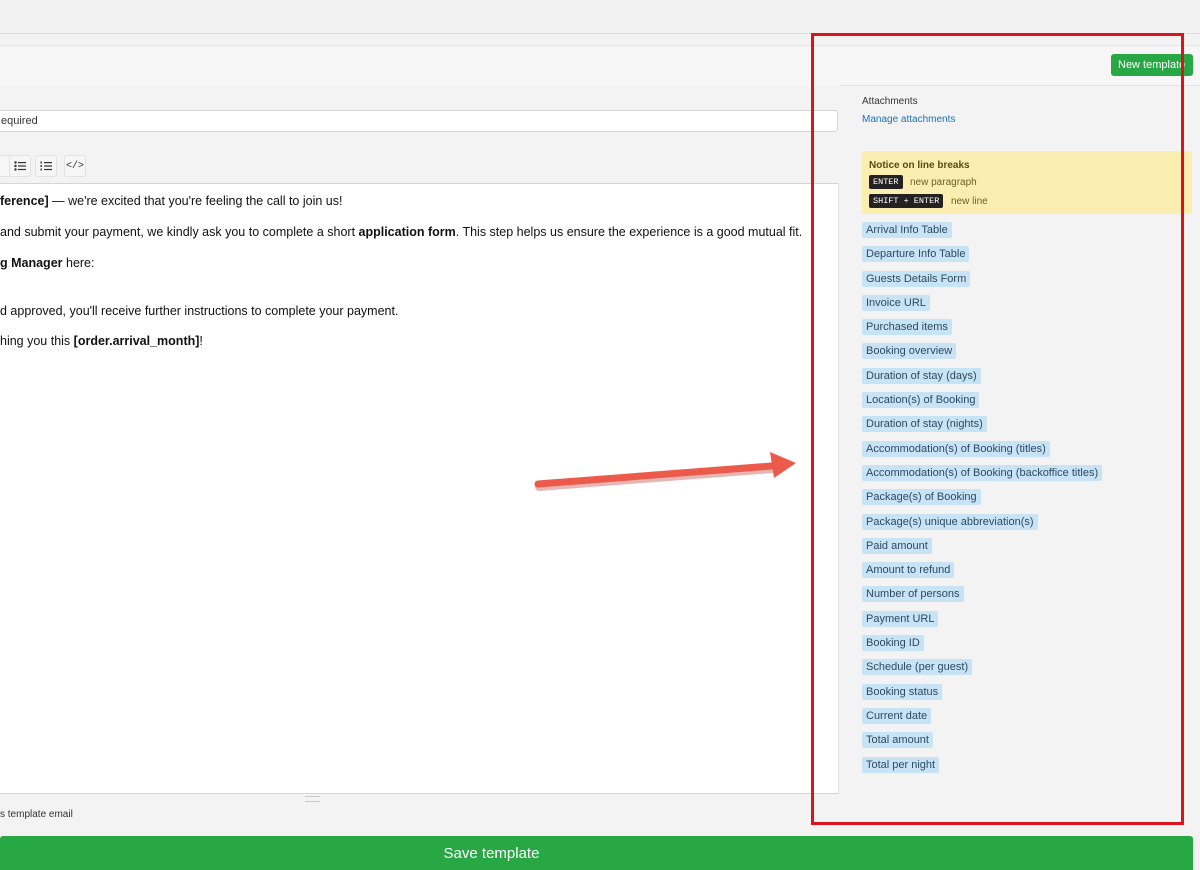 This screenshot has width=1200, height=870. I want to click on code-view-button: </>, so click(75, 166).